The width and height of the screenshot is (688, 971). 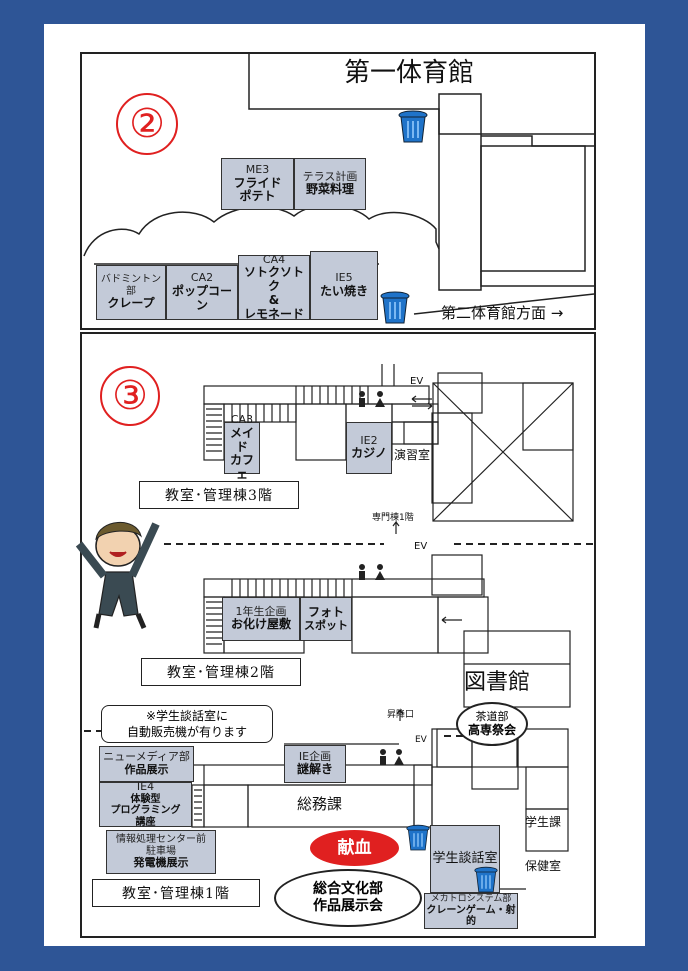 What do you see at coordinates (421, 546) in the screenshot?
I see `ev-floor2: EV` at bounding box center [421, 546].